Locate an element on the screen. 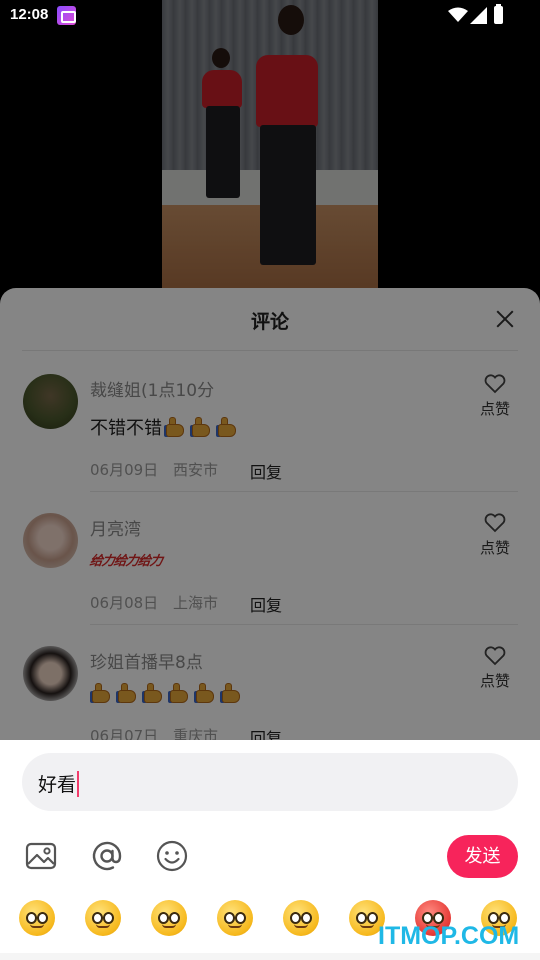 This screenshot has height=960, width=540. close-button is located at coordinates (505, 319).